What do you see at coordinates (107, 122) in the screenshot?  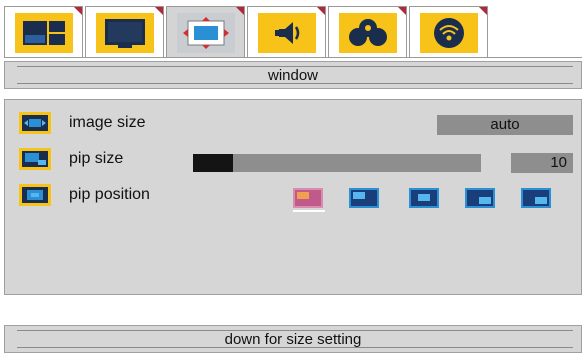 I see `image-size-label: image size` at bounding box center [107, 122].